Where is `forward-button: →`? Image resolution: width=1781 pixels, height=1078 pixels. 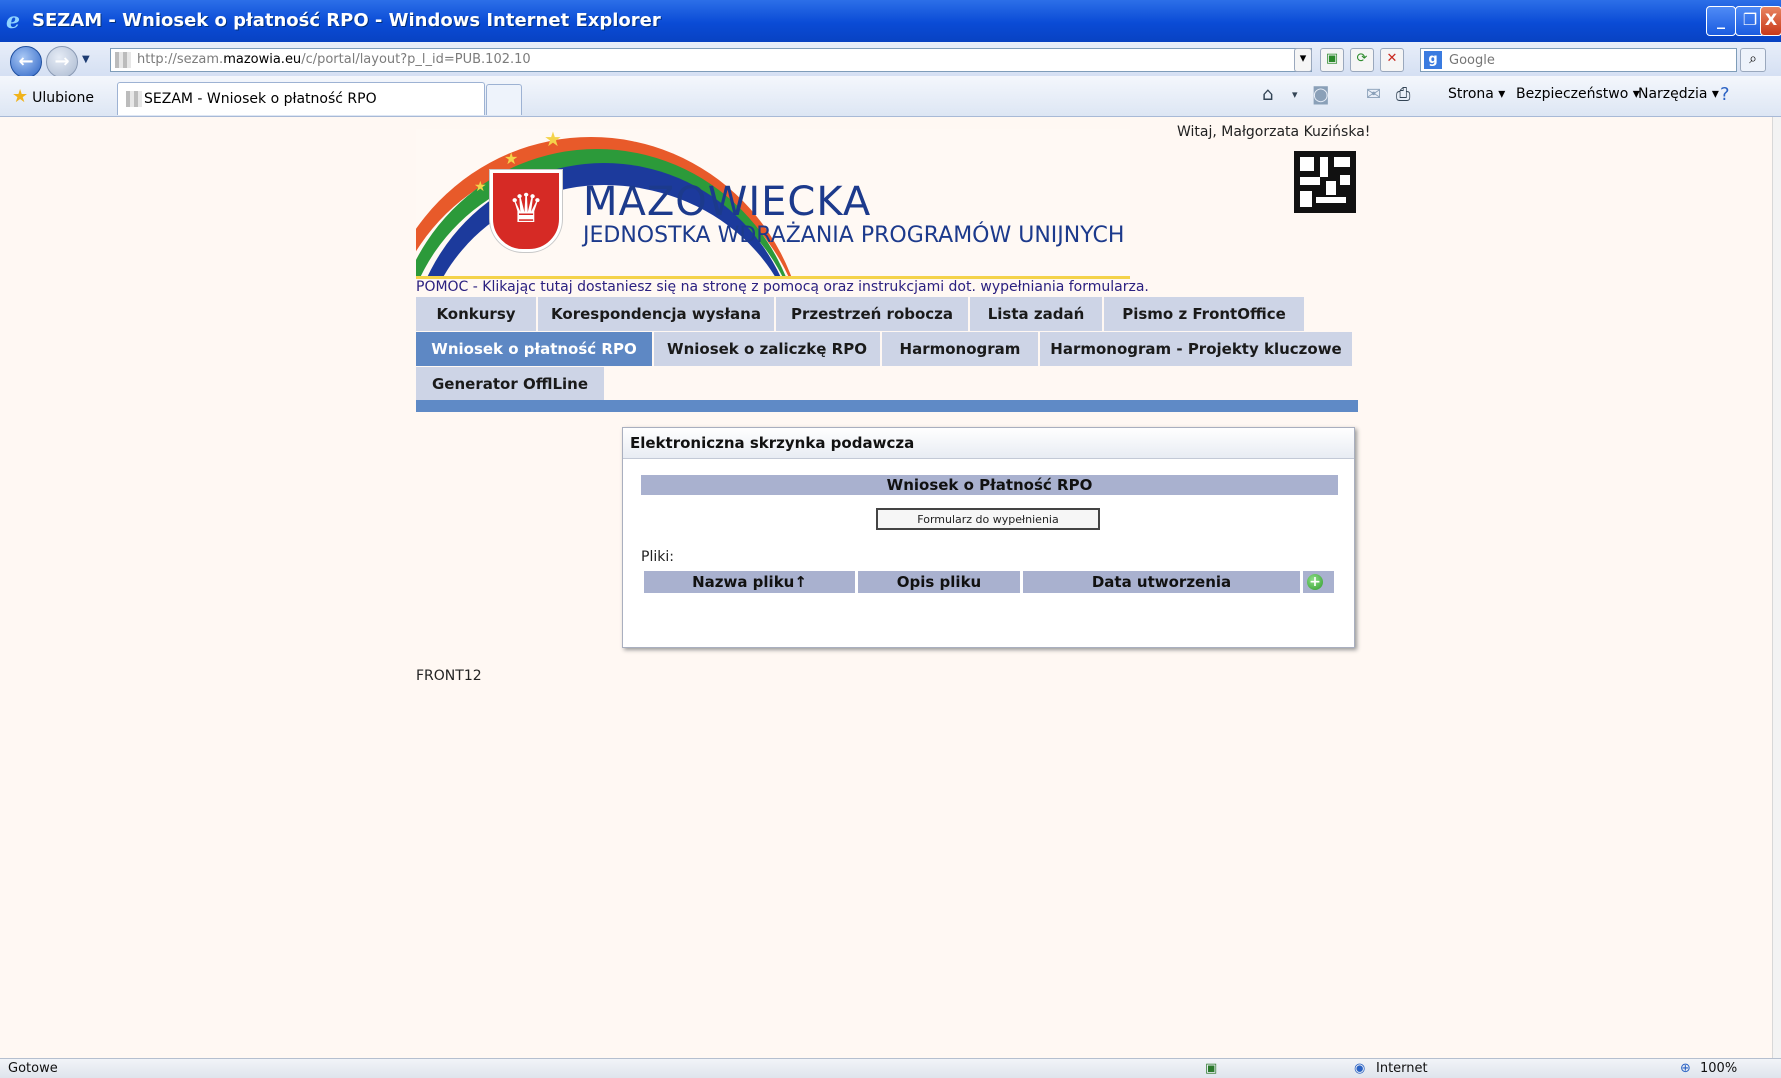
forward-button: → is located at coordinates (62, 62).